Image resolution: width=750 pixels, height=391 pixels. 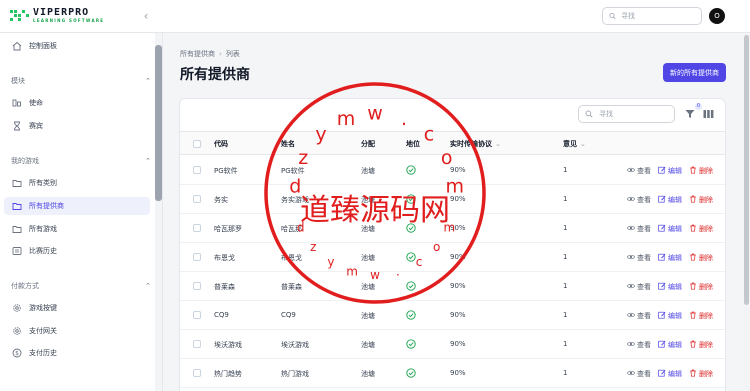 What do you see at coordinates (57, 15) in the screenshot?
I see `brand-logo: VIPERPRO LEARNING SOFTWARE` at bounding box center [57, 15].